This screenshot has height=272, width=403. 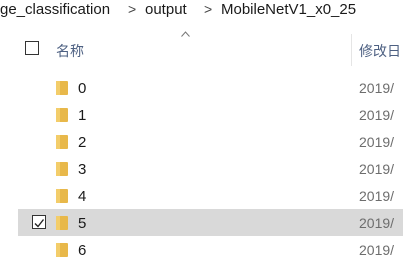 I want to click on folder-row: 5 2019/, so click(x=210, y=222).